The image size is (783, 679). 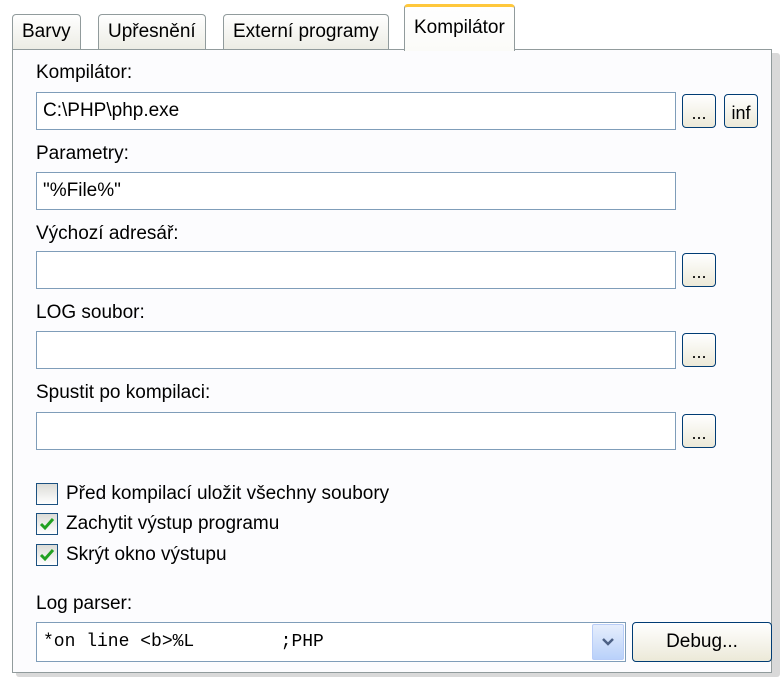 I want to click on save-before-compile-checkbox, so click(x=47, y=494).